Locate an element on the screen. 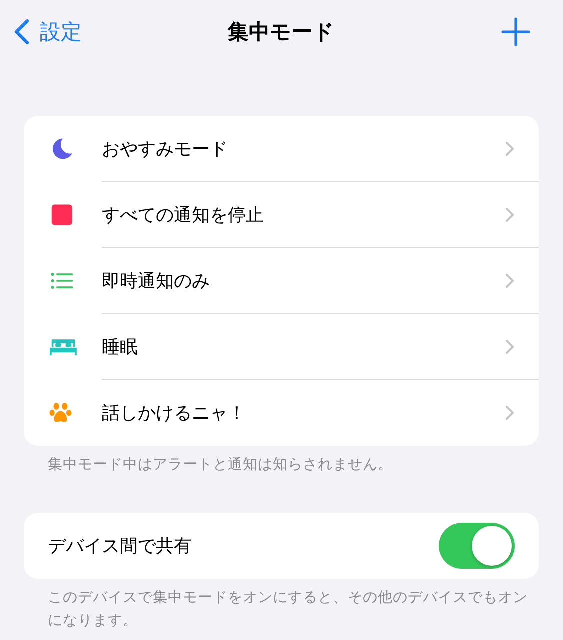  share-label: デバイス間で共有 is located at coordinates (120, 546).